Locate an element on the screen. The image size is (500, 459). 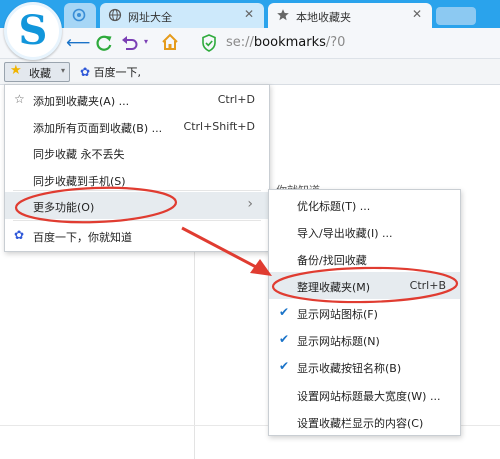
bookmark-baidu: ✿ 百度一下, is located at coordinates (110, 72).